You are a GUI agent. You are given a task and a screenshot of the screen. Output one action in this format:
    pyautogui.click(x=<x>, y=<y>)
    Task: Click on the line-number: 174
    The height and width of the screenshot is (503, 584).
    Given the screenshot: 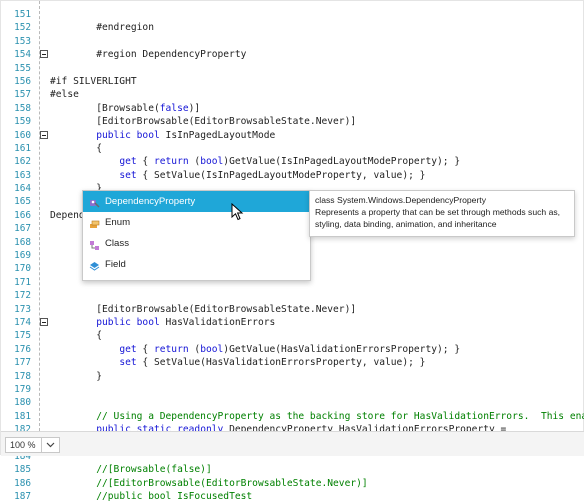 What is the action you would take?
    pyautogui.click(x=22, y=322)
    